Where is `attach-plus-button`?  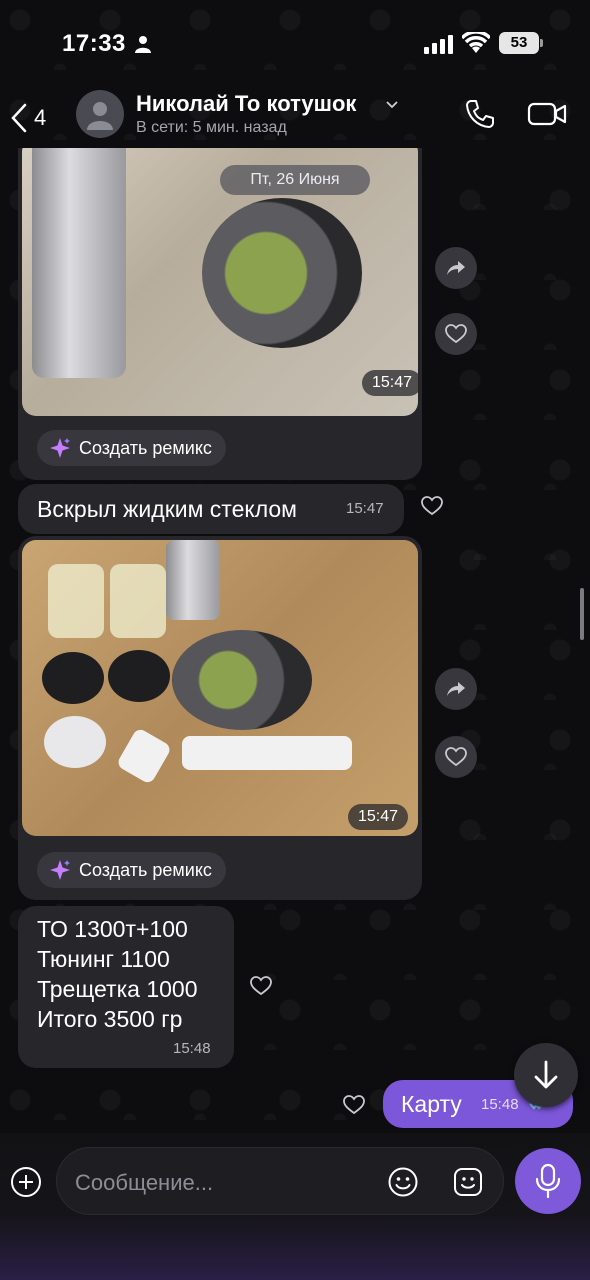
attach-plus-button is located at coordinates (26, 1182).